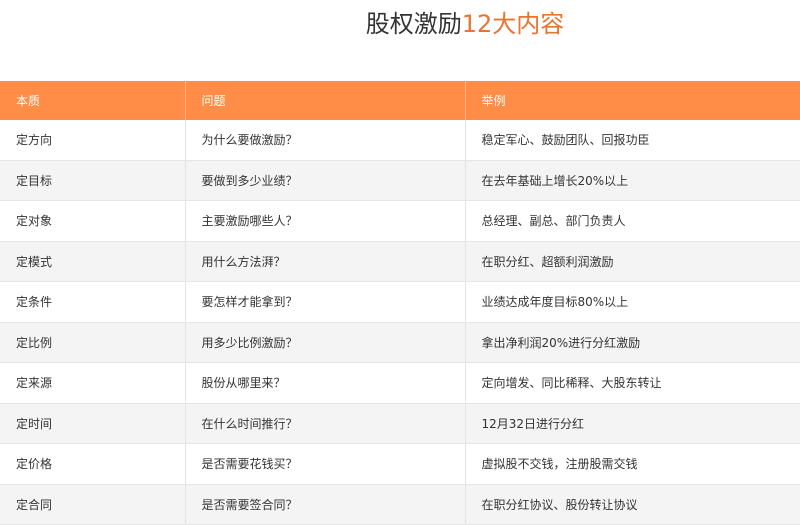  Describe the element at coordinates (93, 423) in the screenshot. I see `cell-essence: 定时间` at that location.